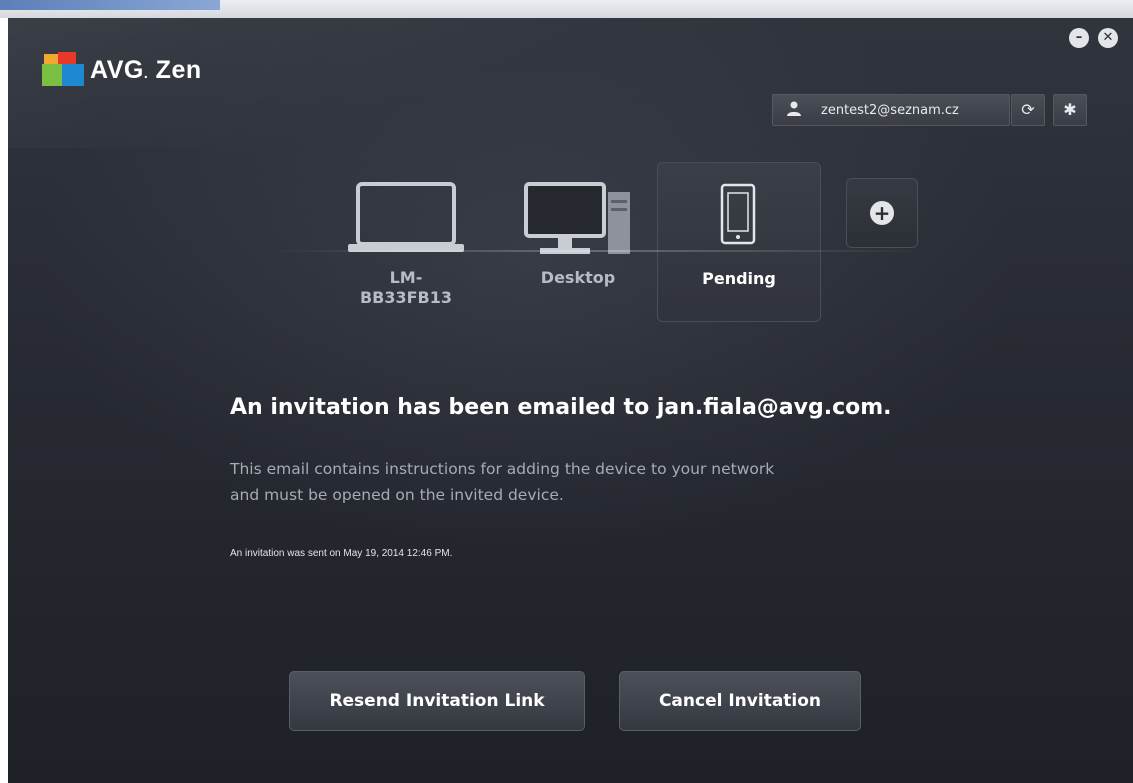 The width and height of the screenshot is (1133, 783). Describe the element at coordinates (1079, 38) in the screenshot. I see `minus-icon: –` at that location.